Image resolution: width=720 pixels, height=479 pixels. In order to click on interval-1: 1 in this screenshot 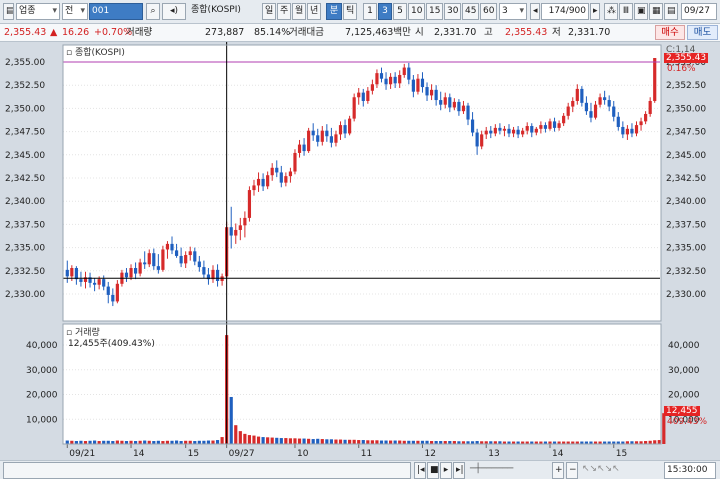, I will do `click(370, 11)`.